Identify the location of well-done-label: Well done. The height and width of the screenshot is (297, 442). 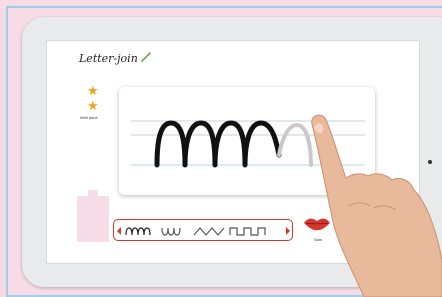
(89, 117).